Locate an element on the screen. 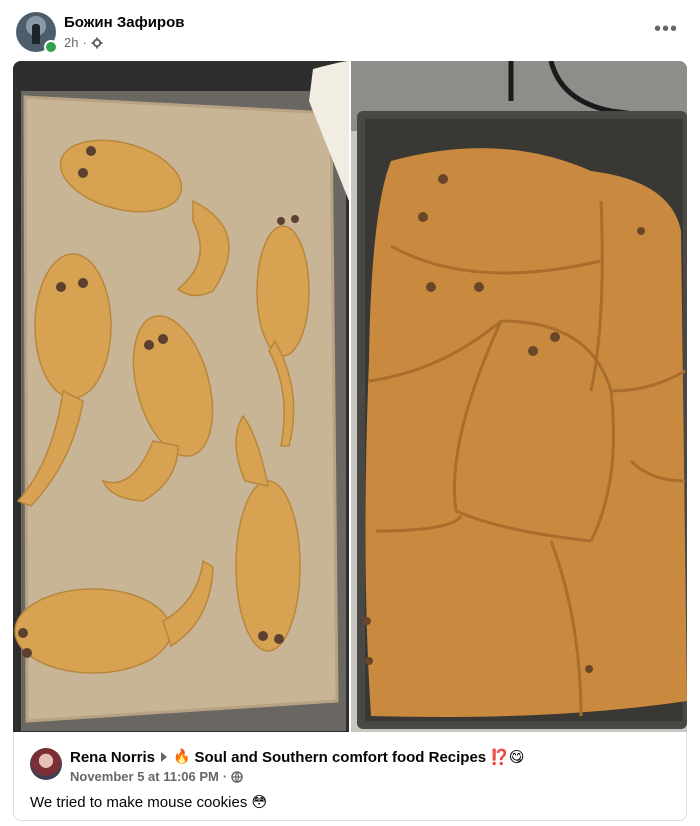  flushed-face-emoji: 😳 is located at coordinates (259, 802).